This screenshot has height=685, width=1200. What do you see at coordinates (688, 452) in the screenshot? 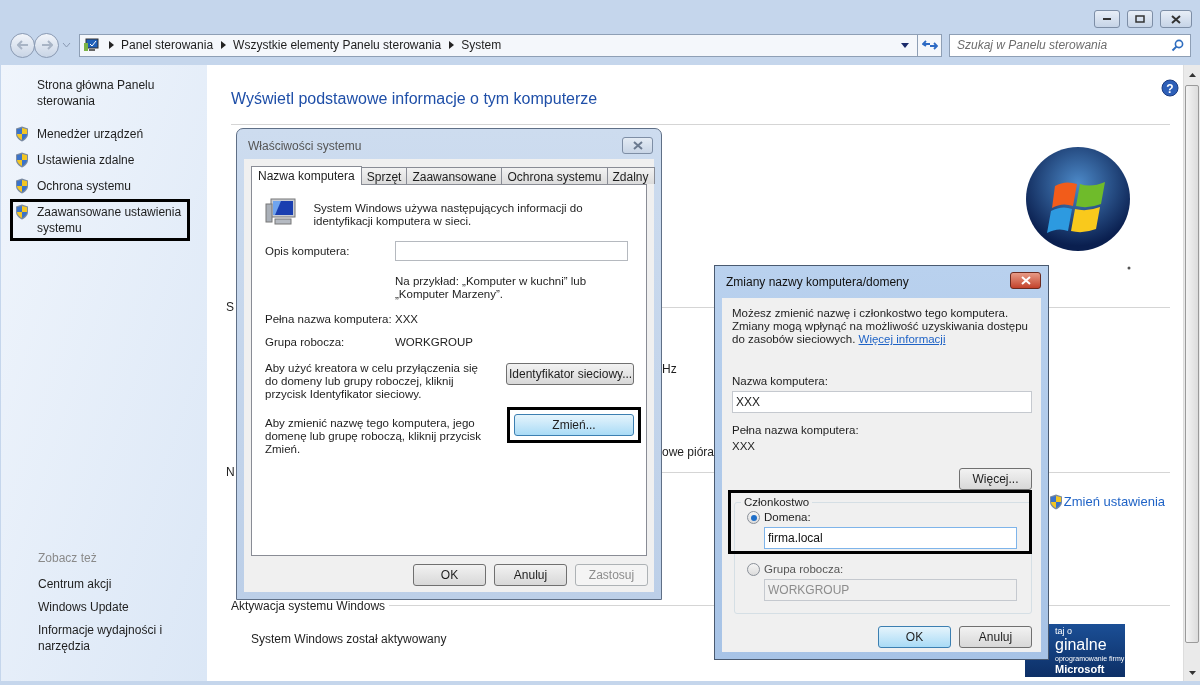
I see `property-value: owe pióra` at bounding box center [688, 452].